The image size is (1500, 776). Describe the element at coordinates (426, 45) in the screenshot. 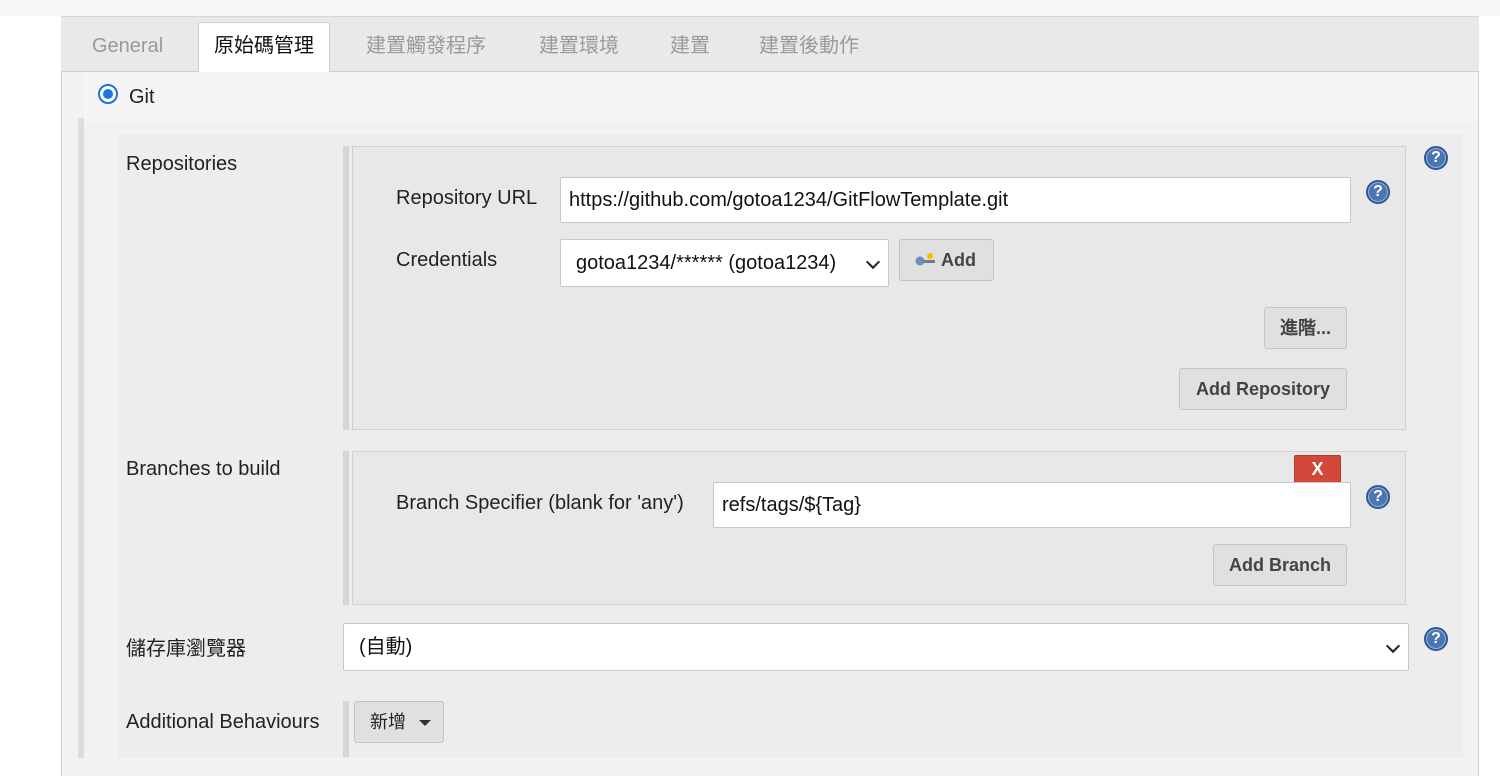

I see `tab-build-triggers: 建置觸發程序` at that location.